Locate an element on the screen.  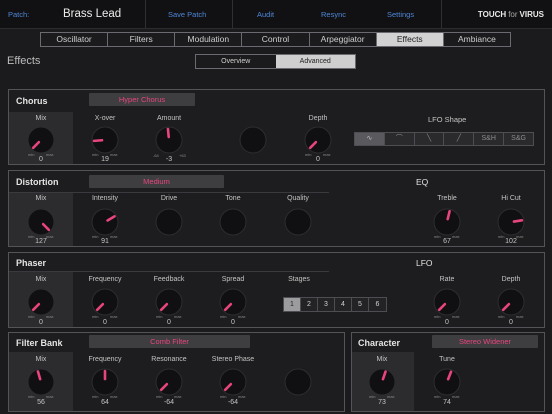
lfo-shape-triangle: ⌒ is located at coordinates (399, 139).